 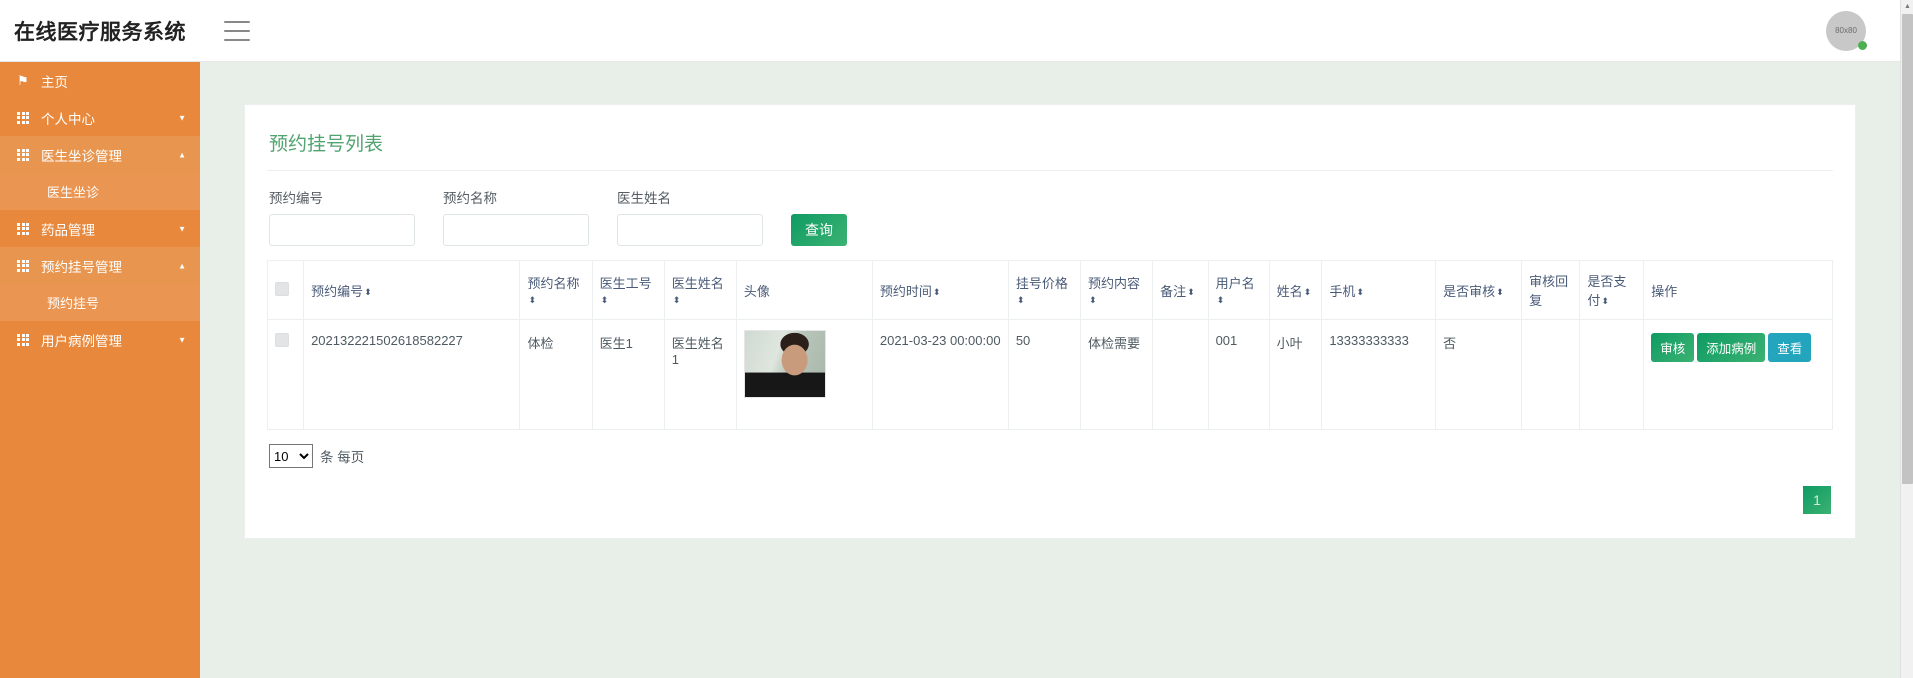 I want to click on sidebar-item-label: 主页, so click(x=54, y=82).